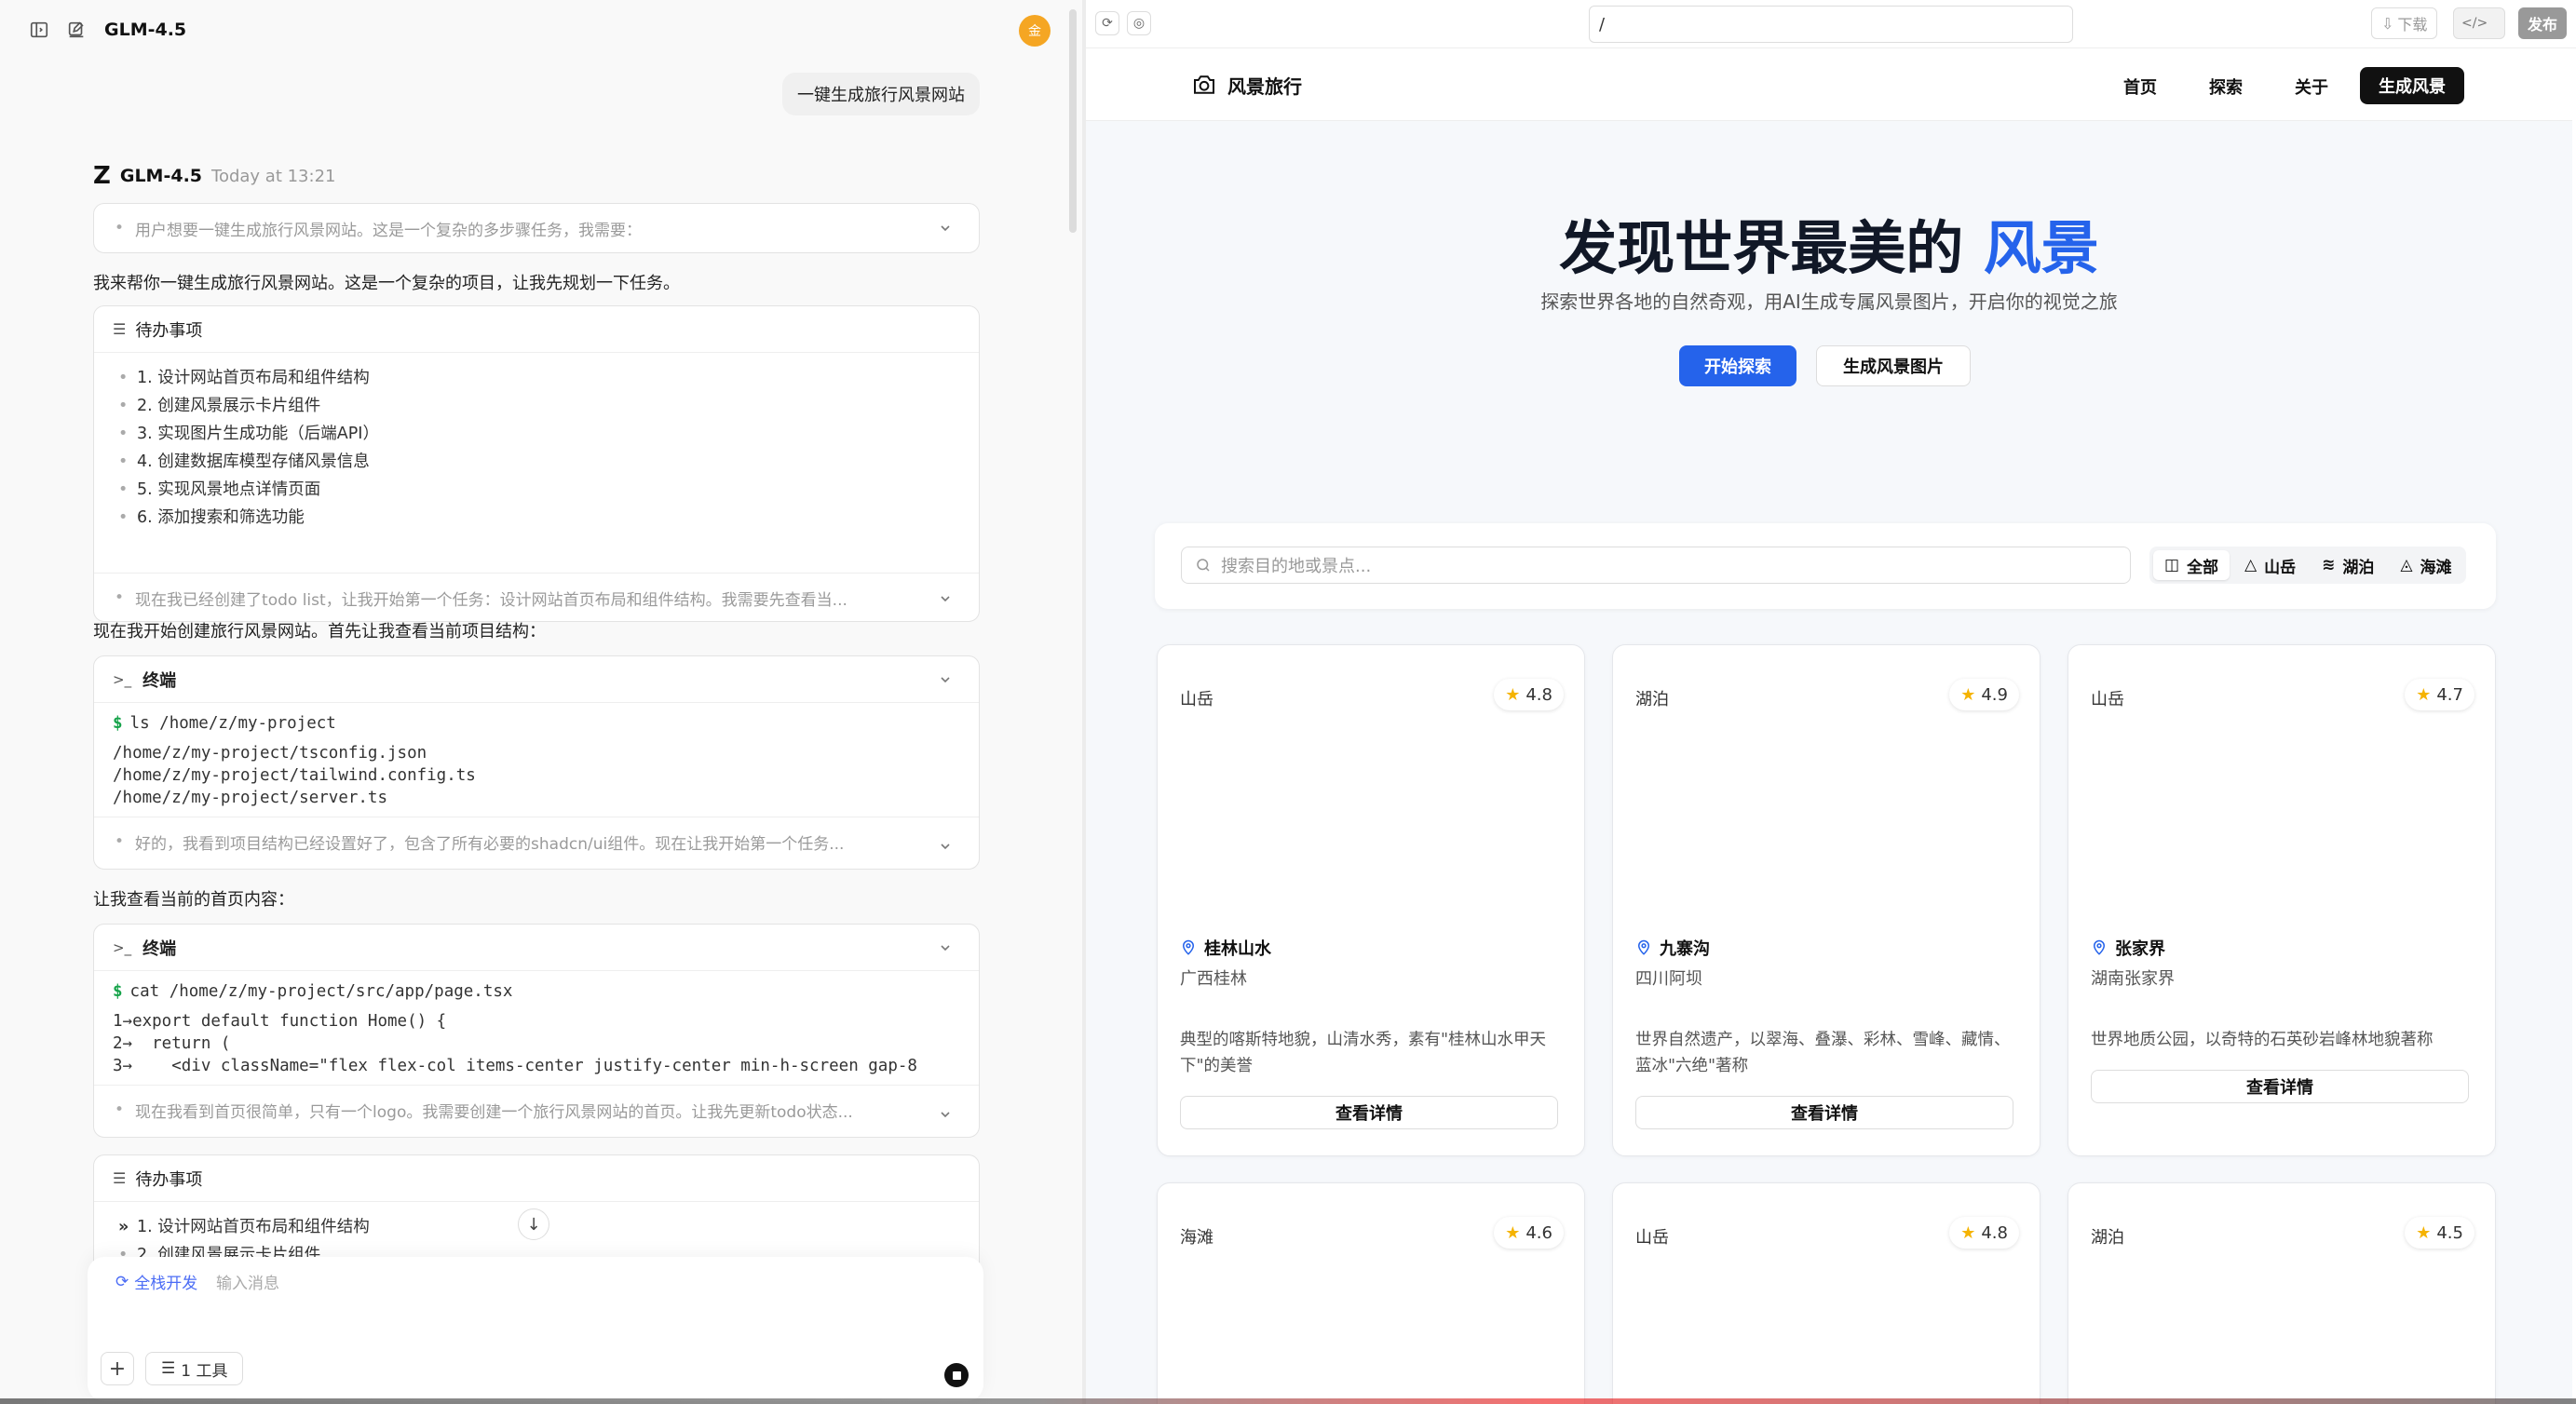  What do you see at coordinates (1073, 121) in the screenshot?
I see `chat-scrollbar` at bounding box center [1073, 121].